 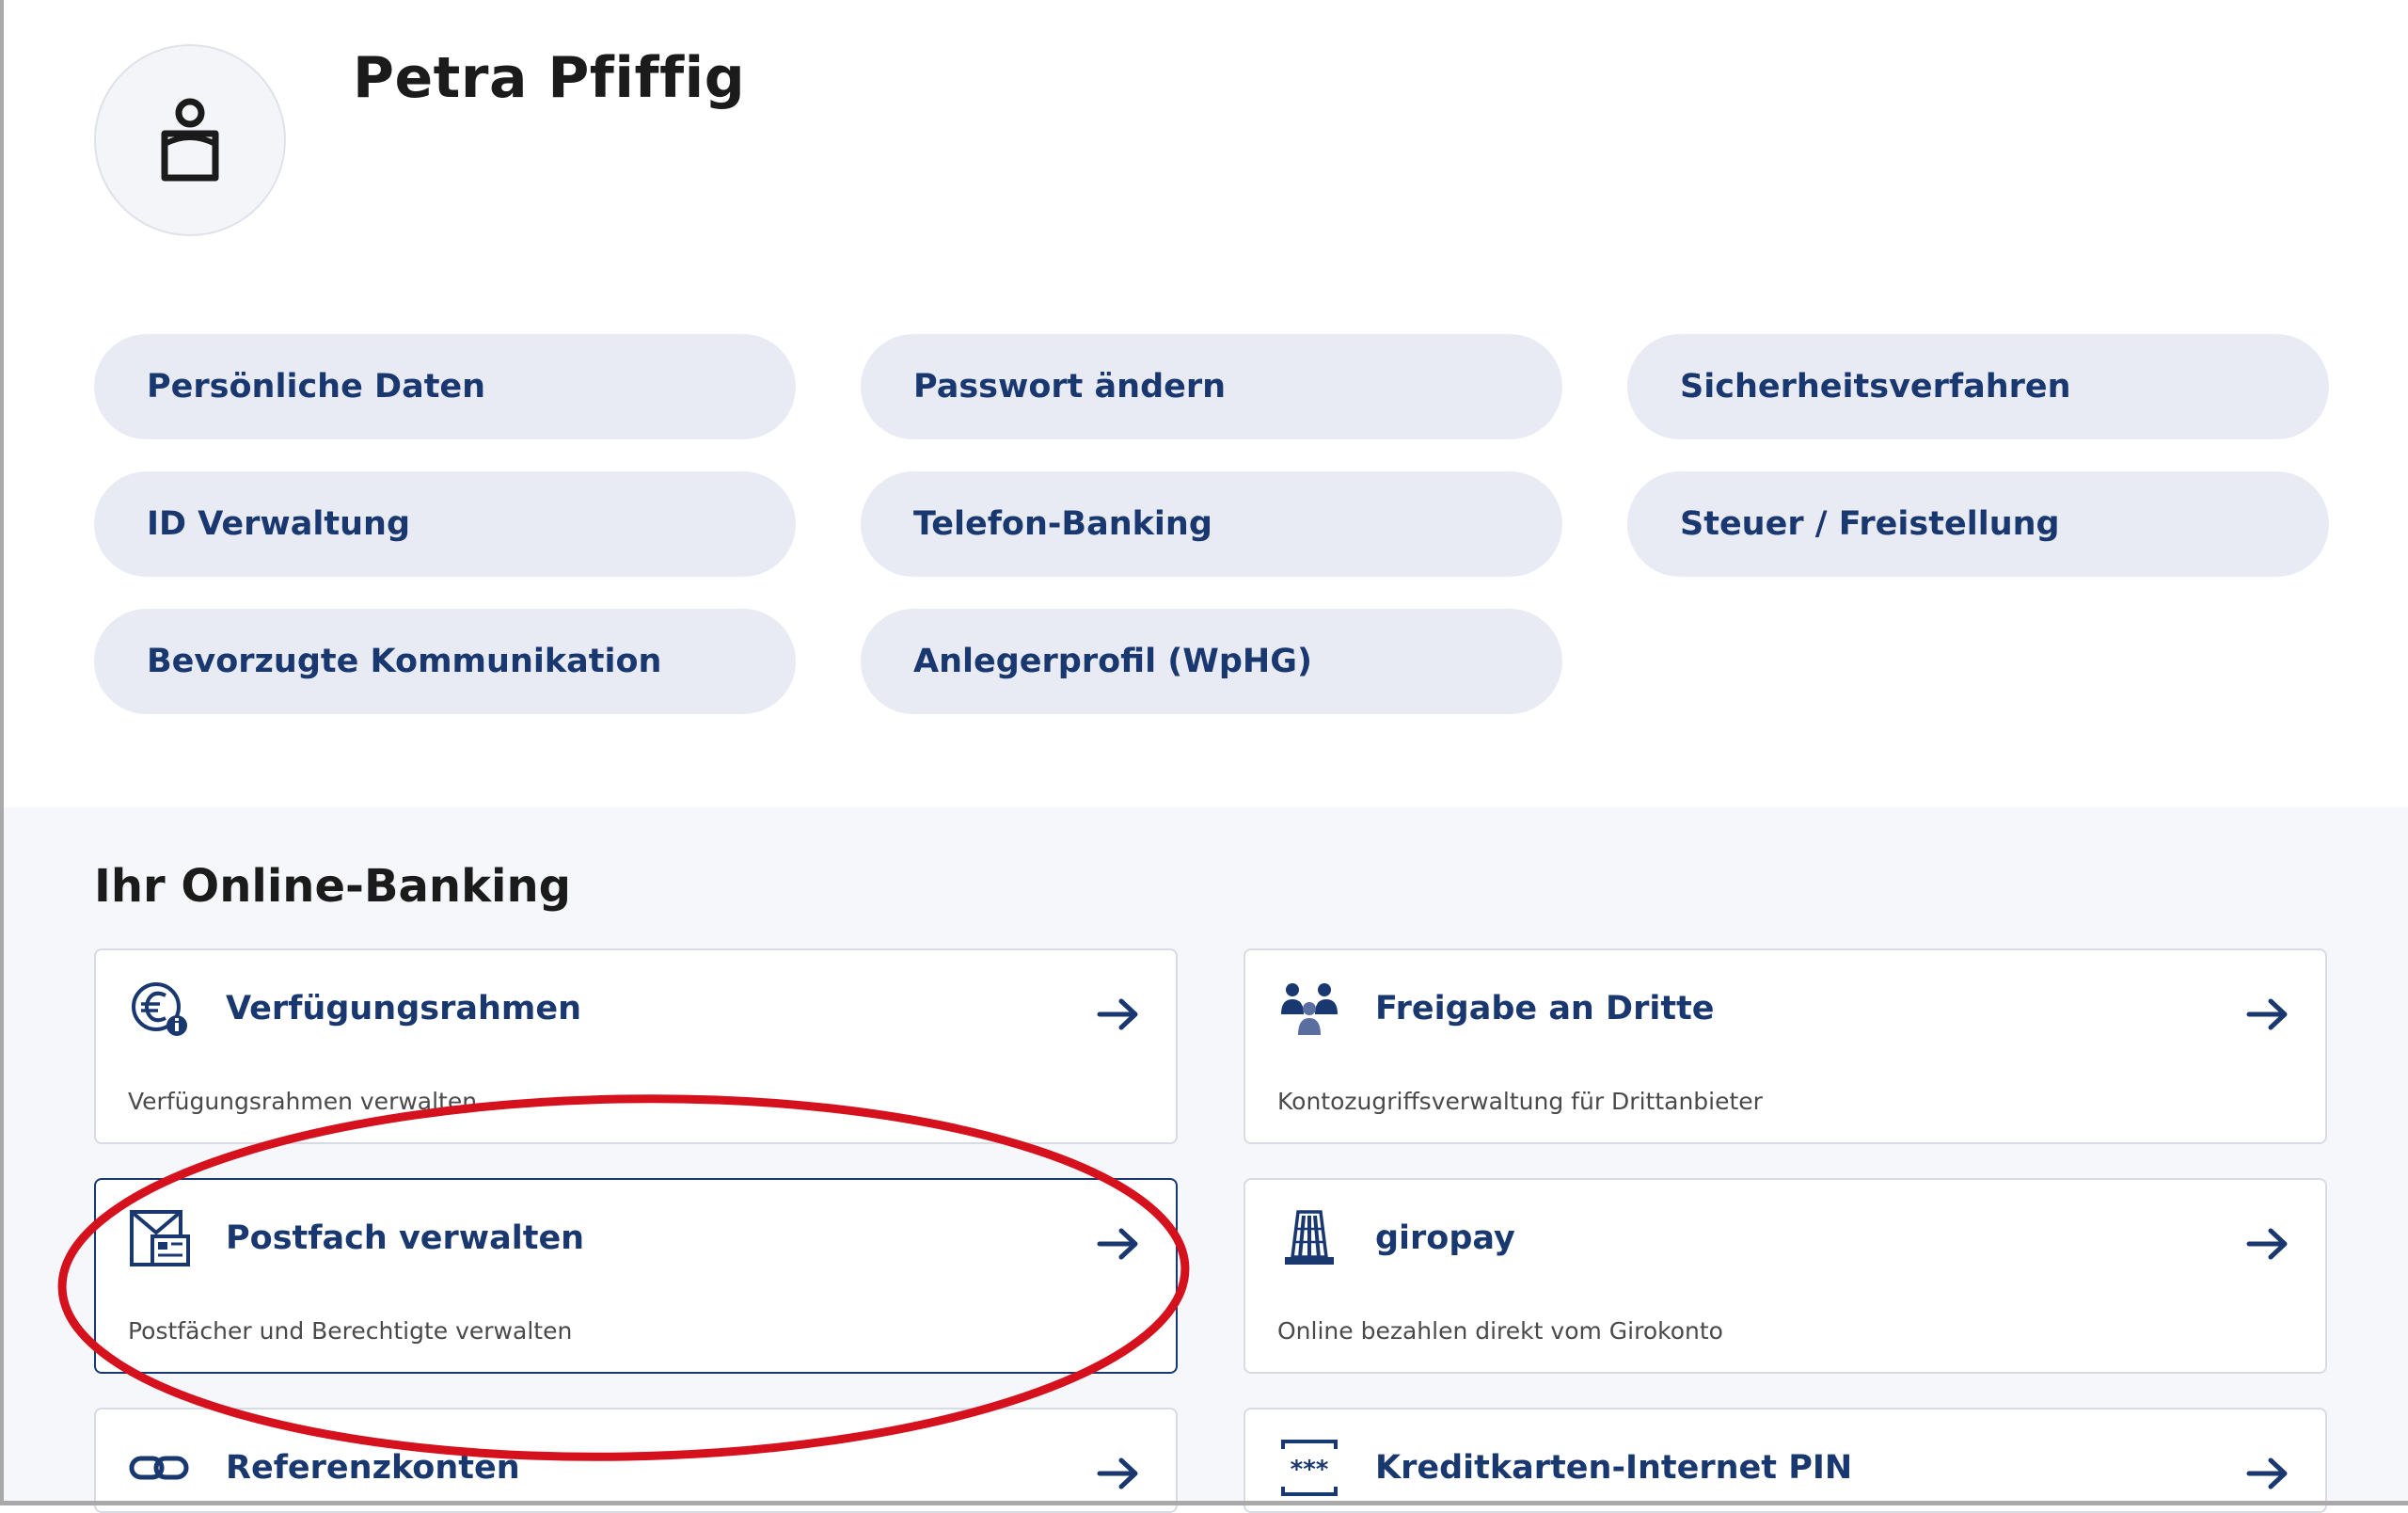 What do you see at coordinates (1545, 1009) in the screenshot?
I see `card-title: Freigabe an Dritte` at bounding box center [1545, 1009].